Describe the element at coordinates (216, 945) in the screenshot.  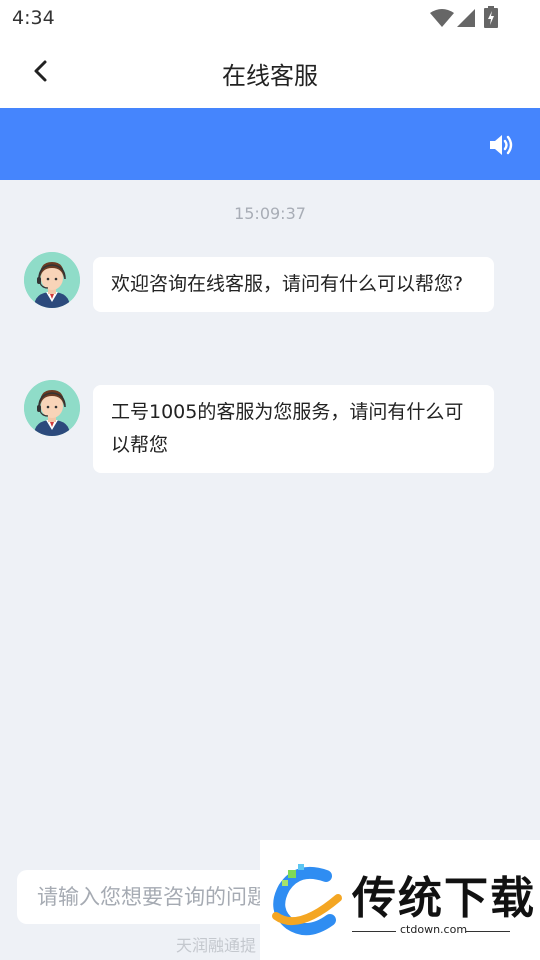
I see `powered-by-text: 天润融通提` at that location.